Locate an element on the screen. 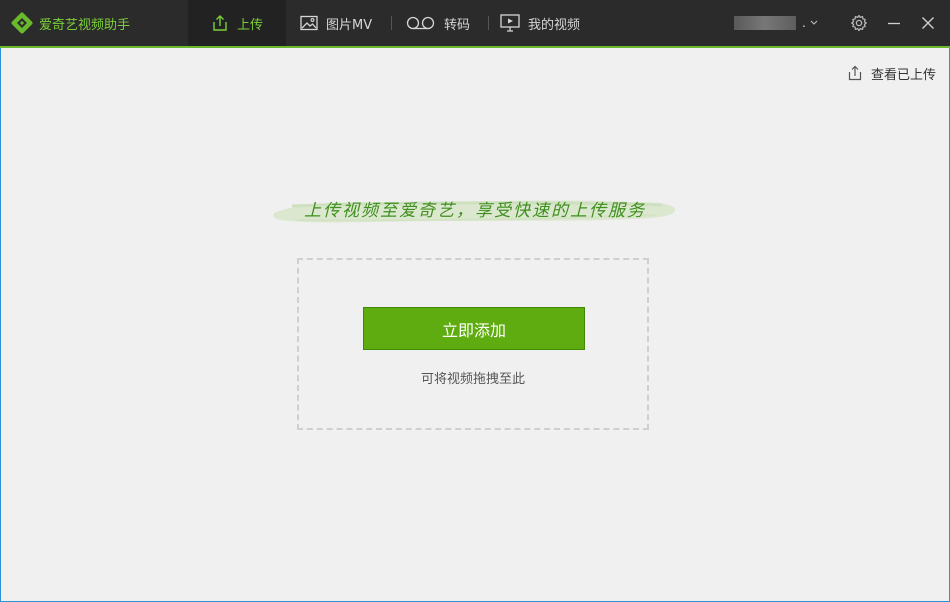 Image resolution: width=950 pixels, height=602 pixels. account-menu: . is located at coordinates (776, 23).